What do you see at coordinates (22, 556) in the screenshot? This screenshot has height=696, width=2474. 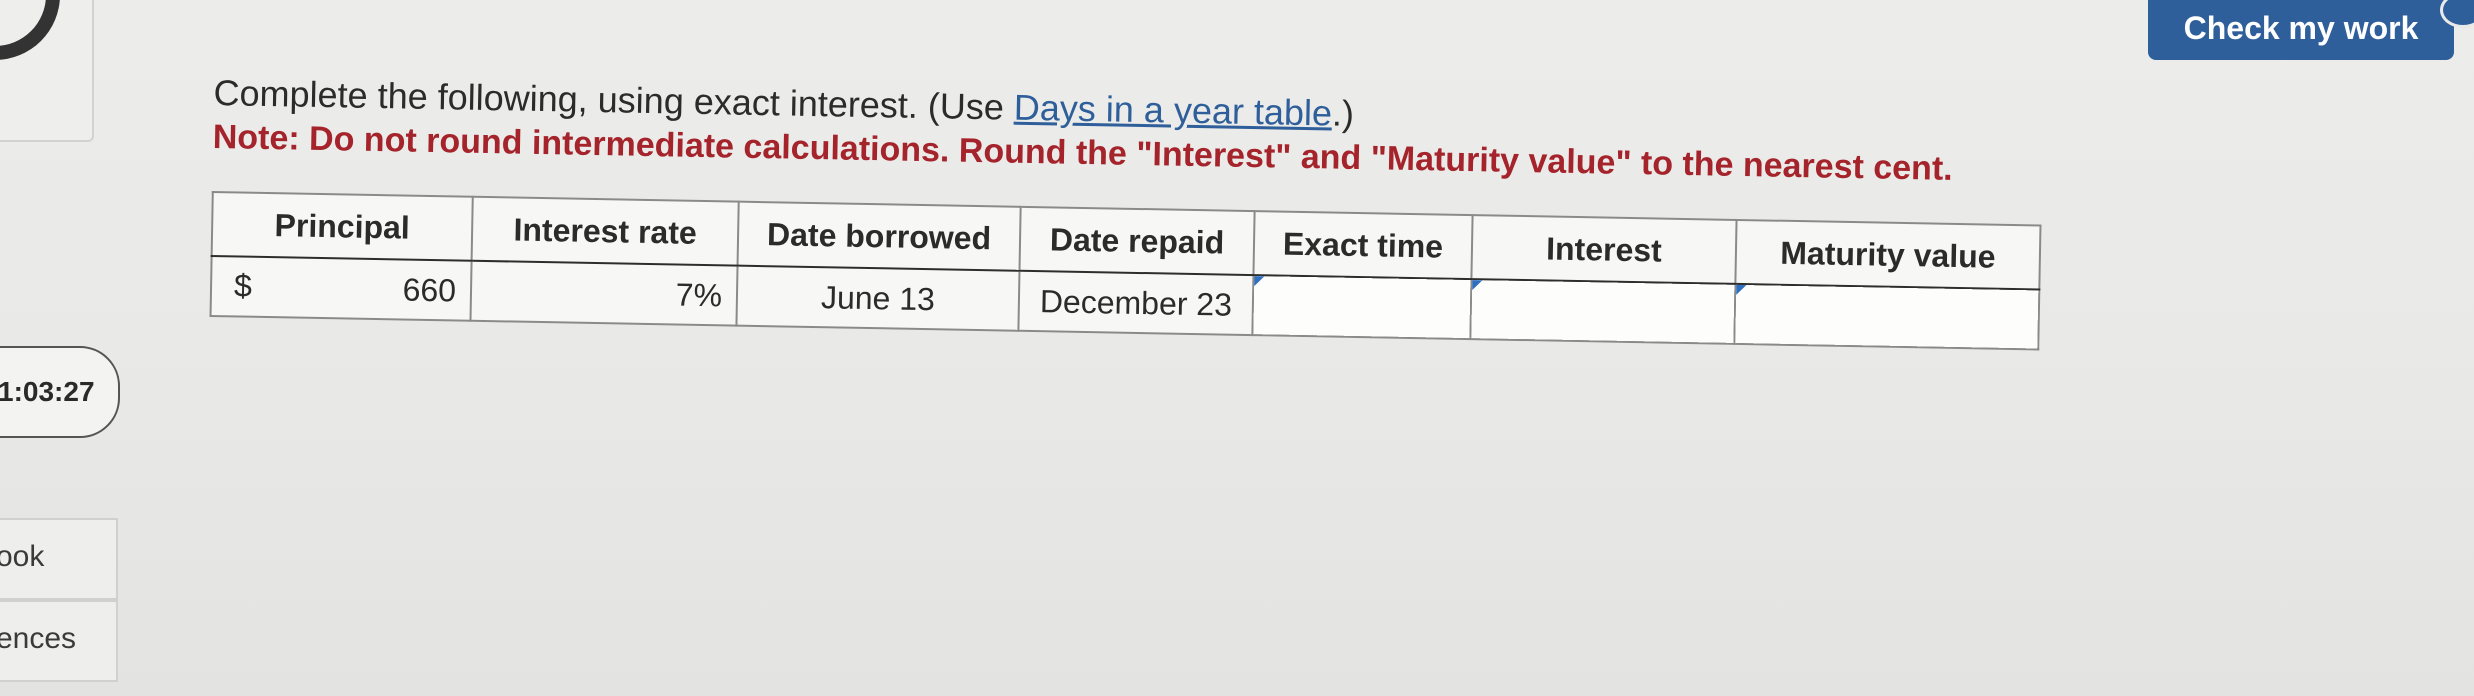 I see `sidebar-item-ebook-label: ook` at bounding box center [22, 556].